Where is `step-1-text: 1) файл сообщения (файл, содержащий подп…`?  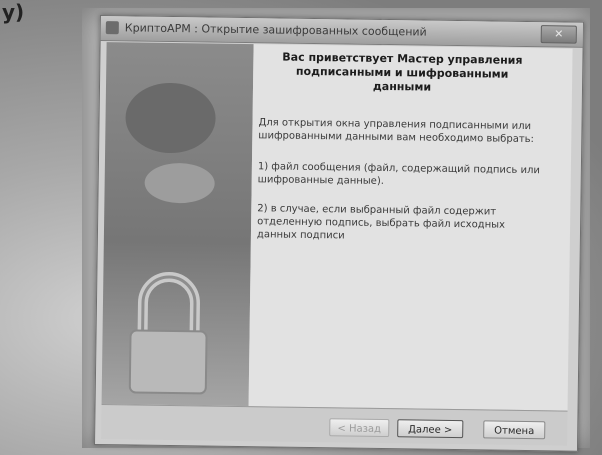 step-1-text: 1) файл сообщения (файл, содержащий подп… is located at coordinates (399, 174).